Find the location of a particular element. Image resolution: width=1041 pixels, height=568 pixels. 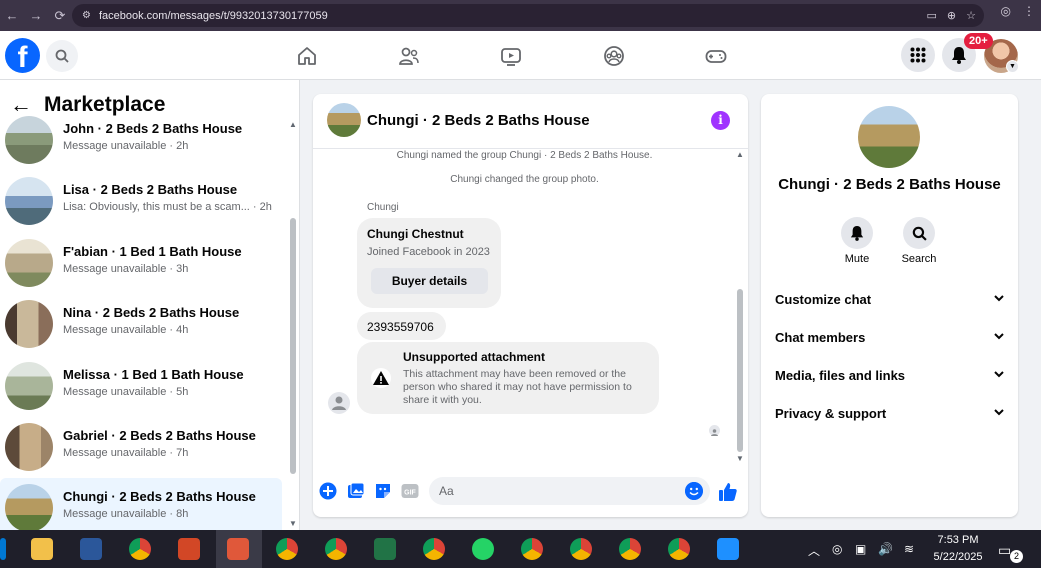

group-photo is located at coordinates (889, 137).